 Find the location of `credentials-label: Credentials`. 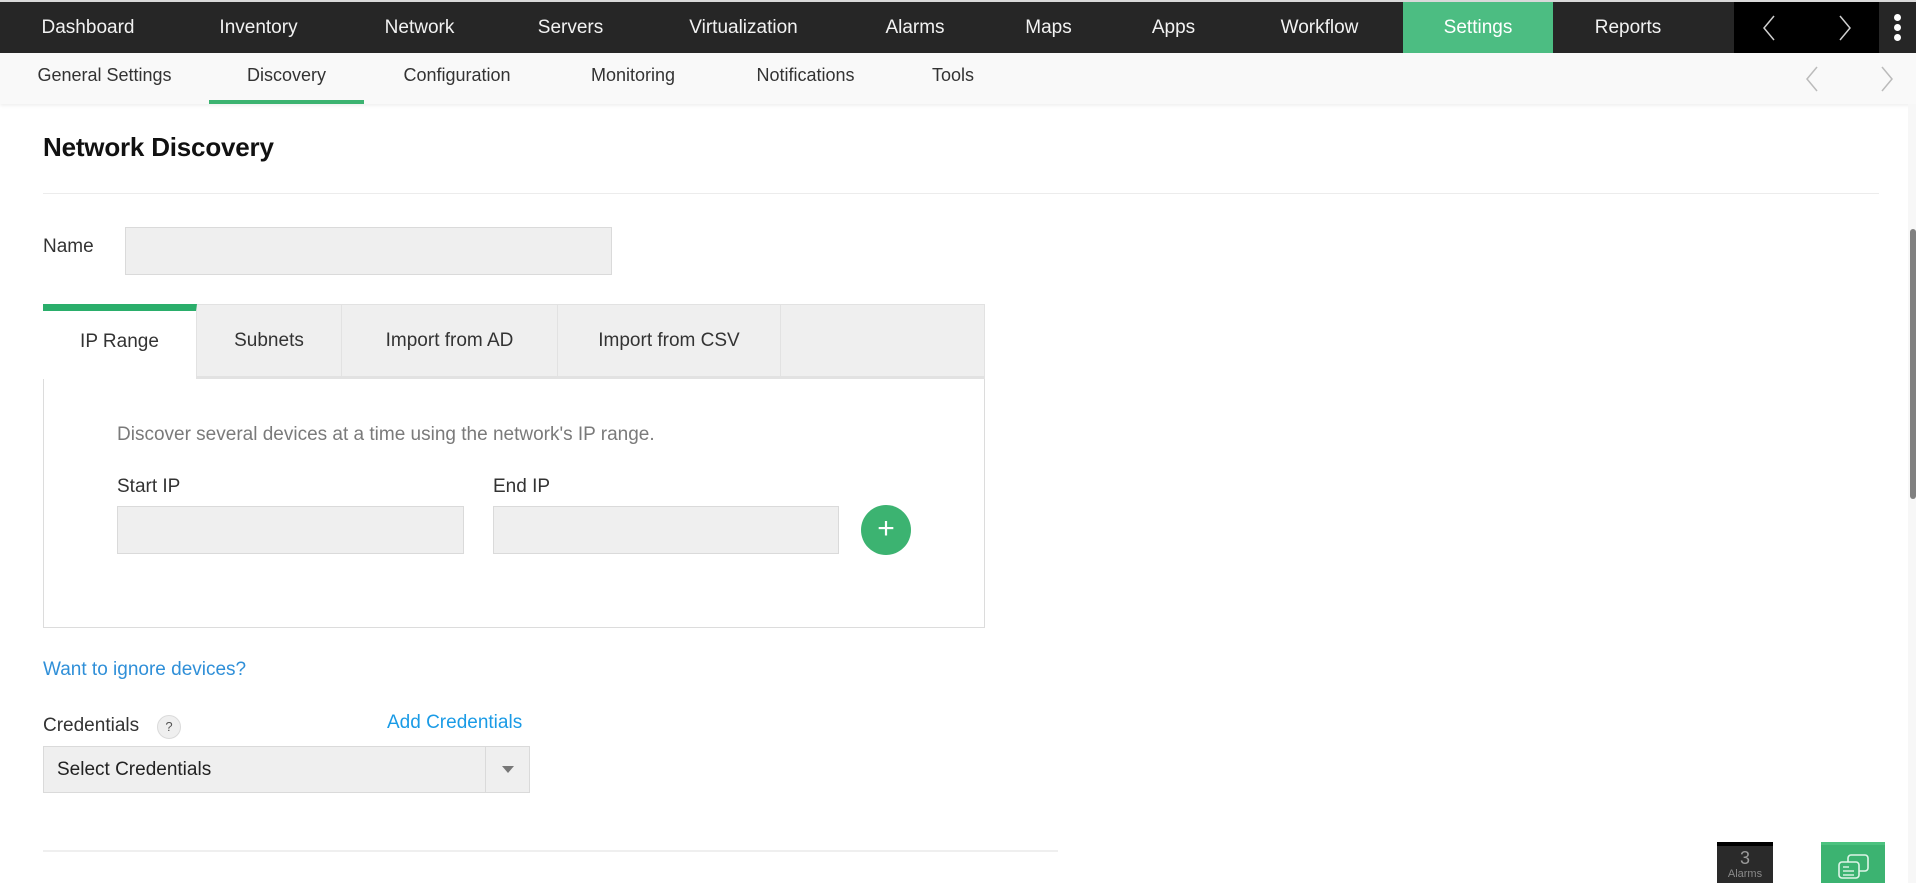

credentials-label: Credentials is located at coordinates (91, 725).